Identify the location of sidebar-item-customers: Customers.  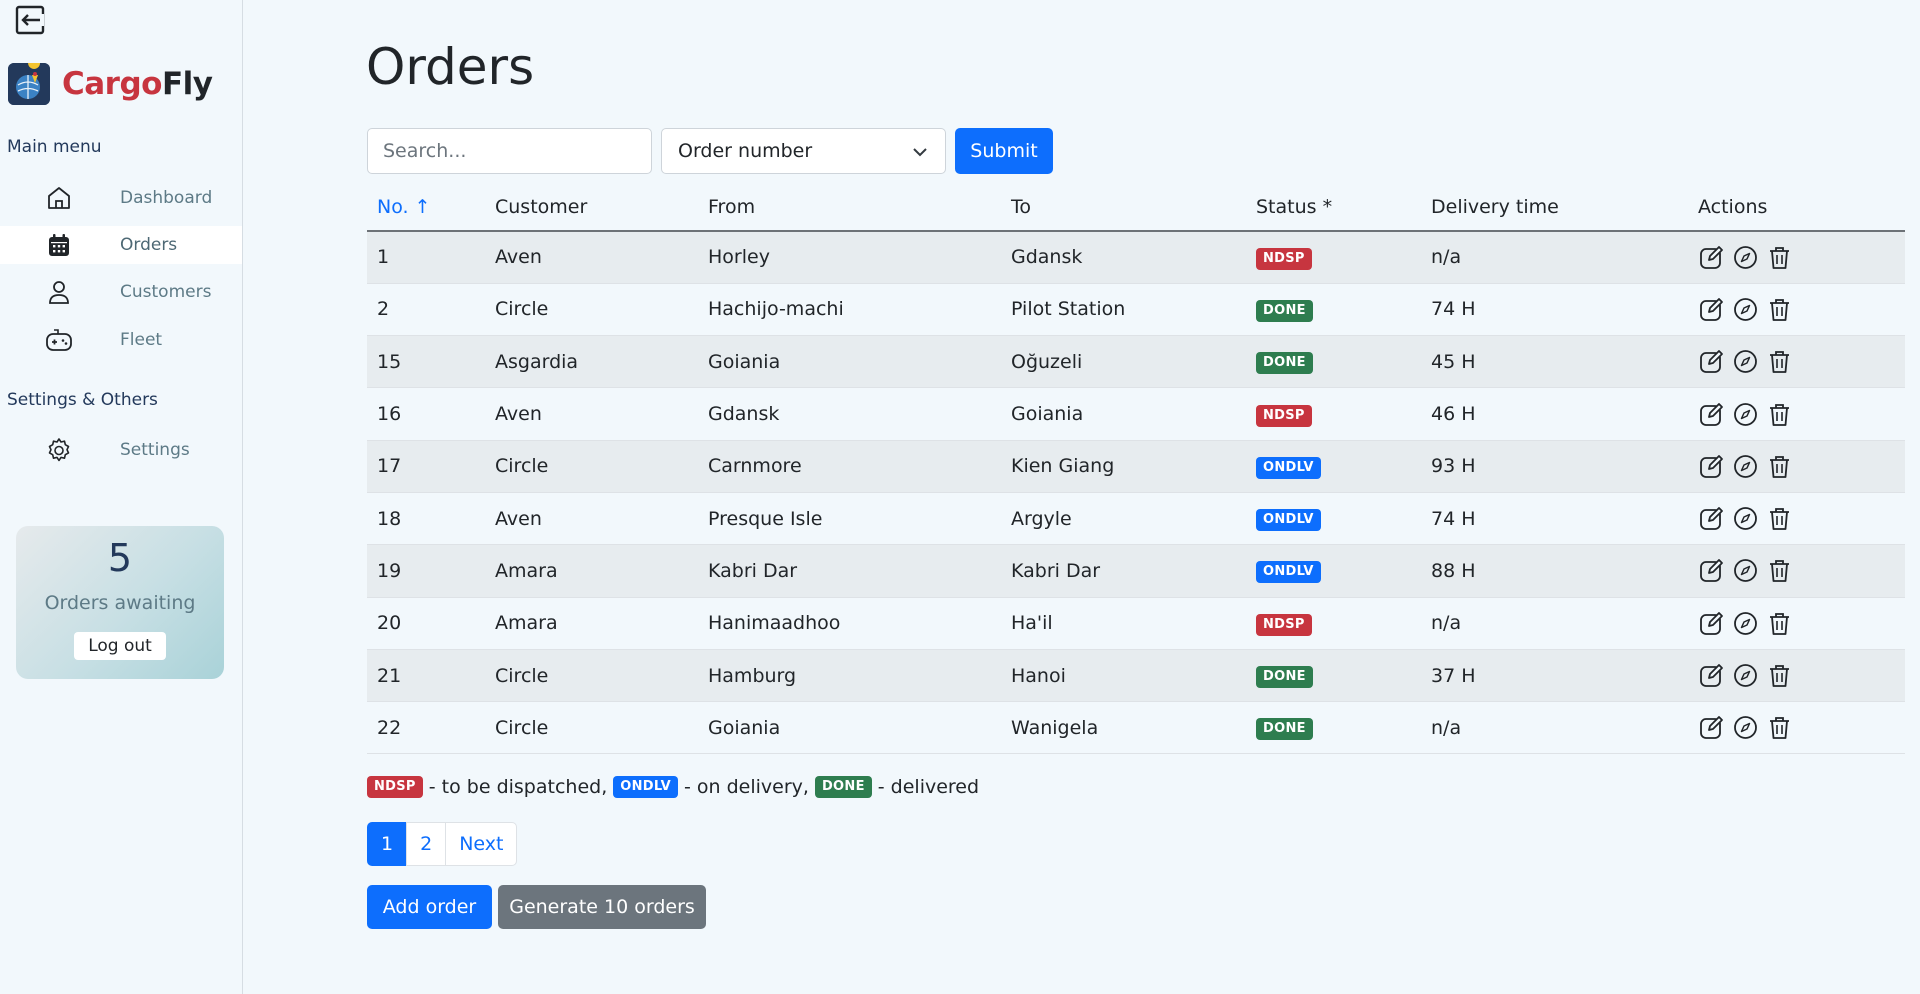
(121, 292).